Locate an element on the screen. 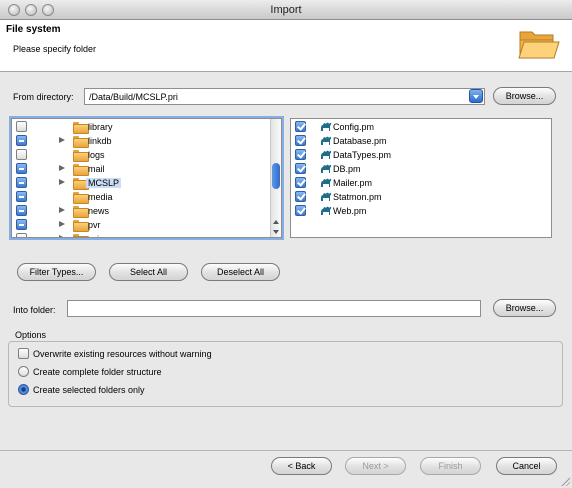 The image size is (572, 488). file-list-row: Web.pm is located at coordinates (421, 211).